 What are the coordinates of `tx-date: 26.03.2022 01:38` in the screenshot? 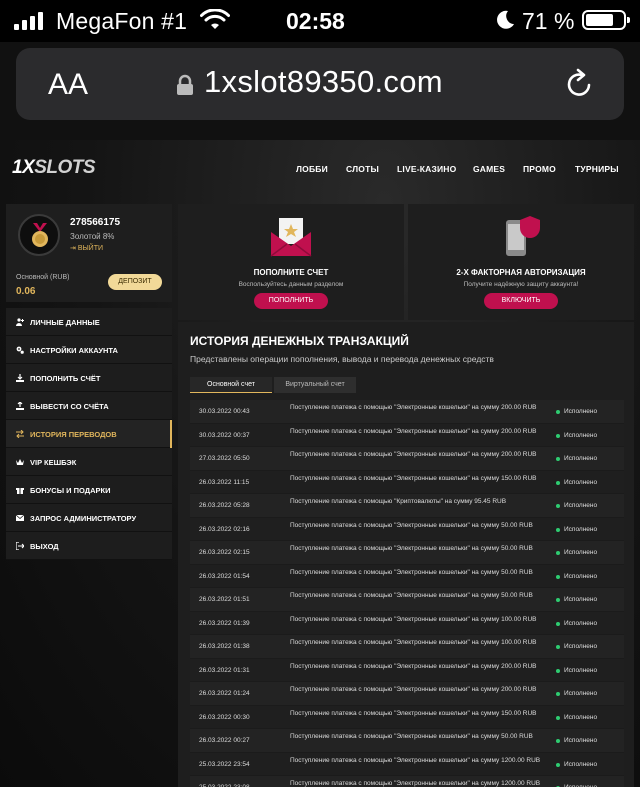 It's located at (224, 646).